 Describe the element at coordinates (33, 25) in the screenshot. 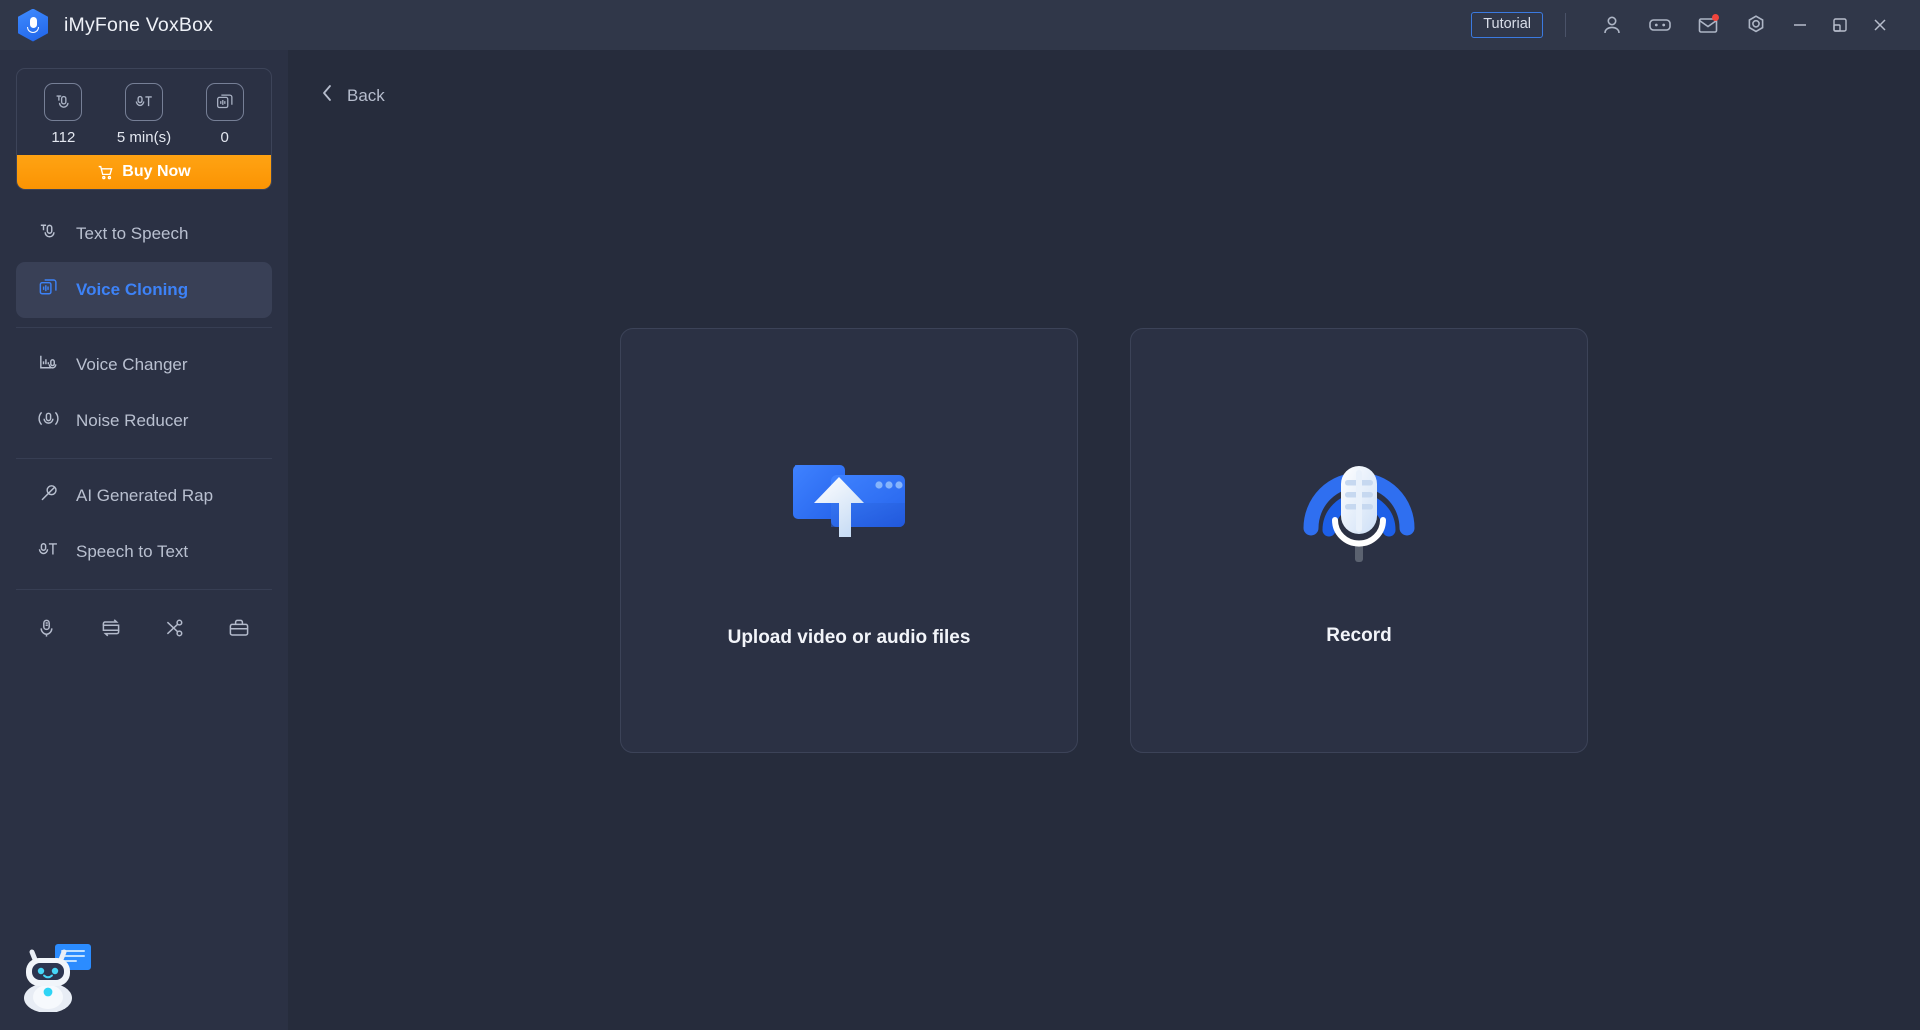

I see `voxbox-mic-logo-icon` at that location.